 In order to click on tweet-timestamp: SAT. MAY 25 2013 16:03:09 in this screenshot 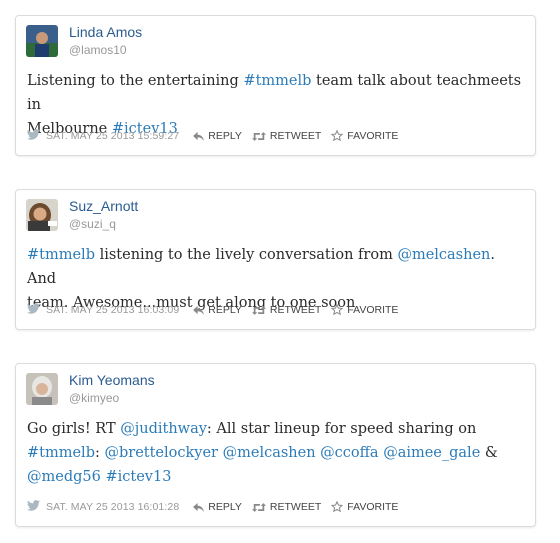, I will do `click(112, 310)`.